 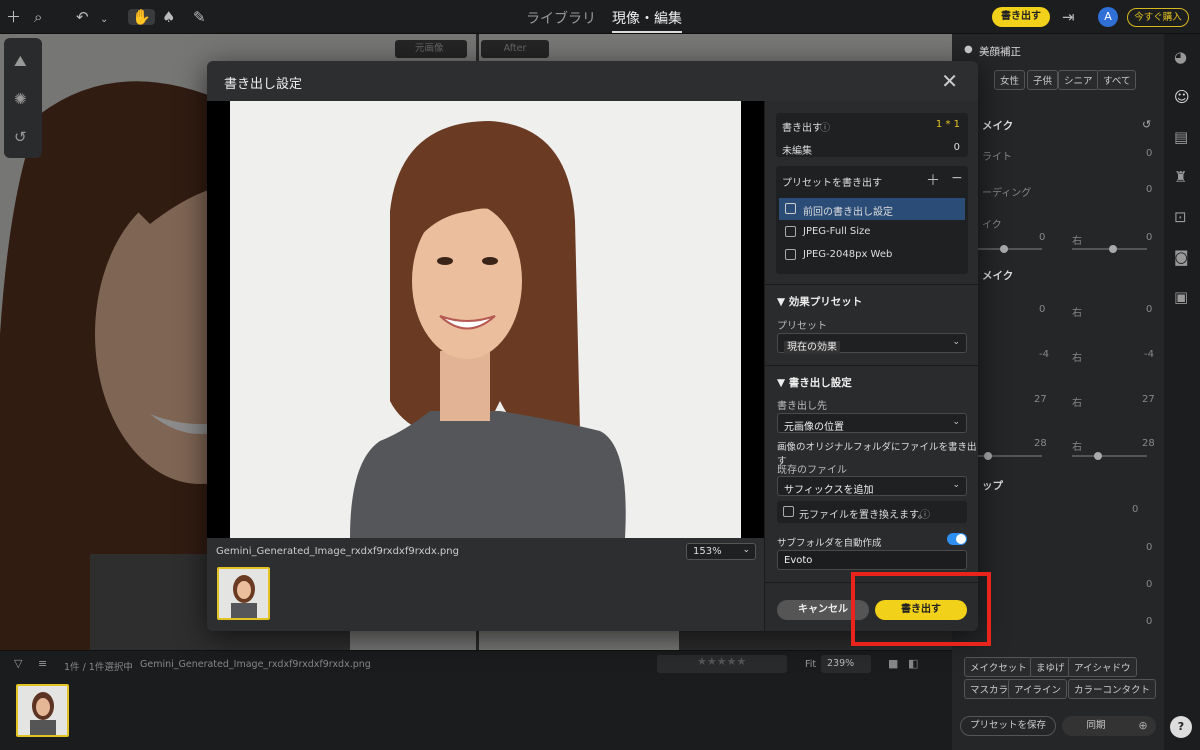 What do you see at coordinates (846, 664) in the screenshot?
I see `bottom-zoom-select: 239%` at bounding box center [846, 664].